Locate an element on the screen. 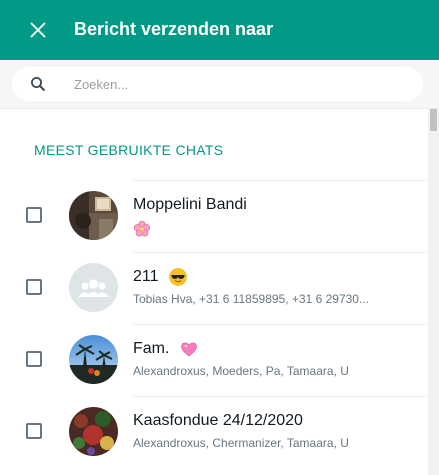 The image size is (439, 475). chat-subtitle is located at coordinates (271, 229).